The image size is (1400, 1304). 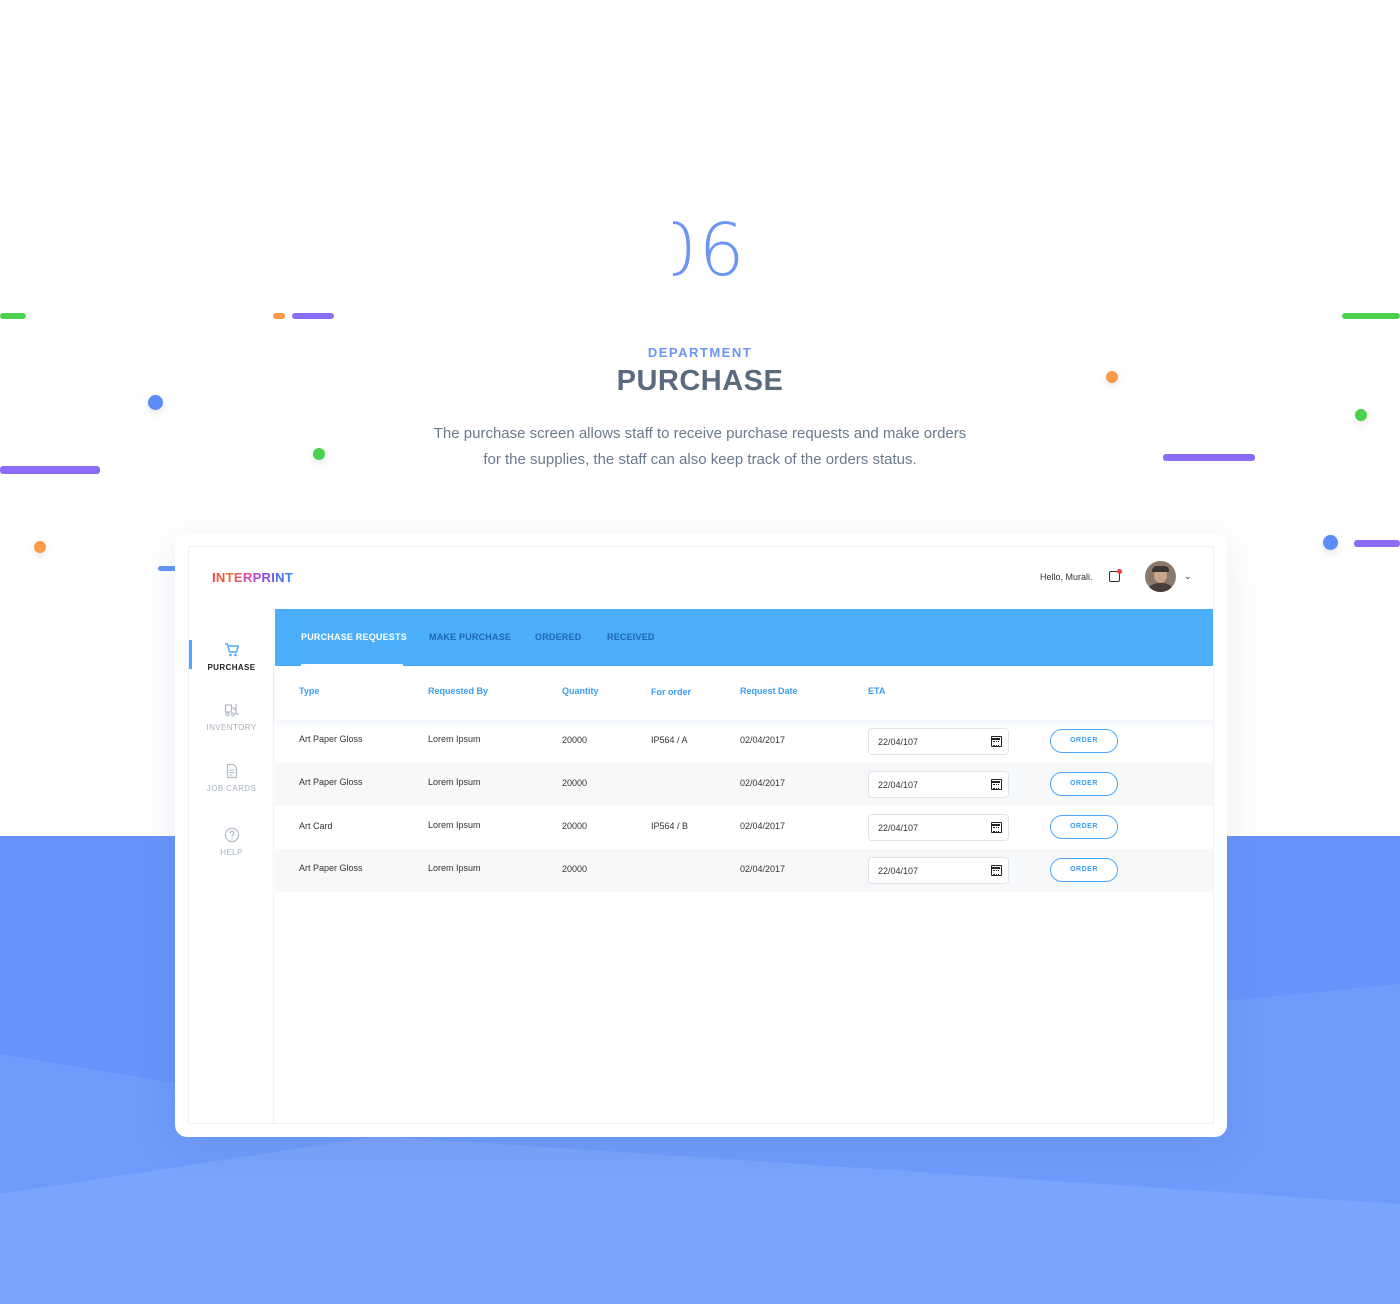 What do you see at coordinates (231, 667) in the screenshot?
I see `sidebar-item-label: PURCHASE` at bounding box center [231, 667].